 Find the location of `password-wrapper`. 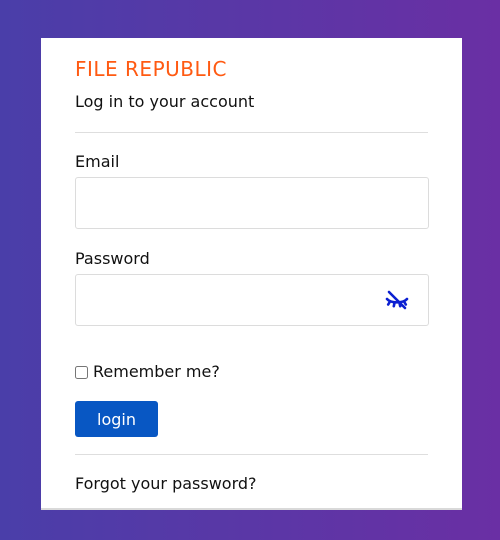

password-wrapper is located at coordinates (252, 300).